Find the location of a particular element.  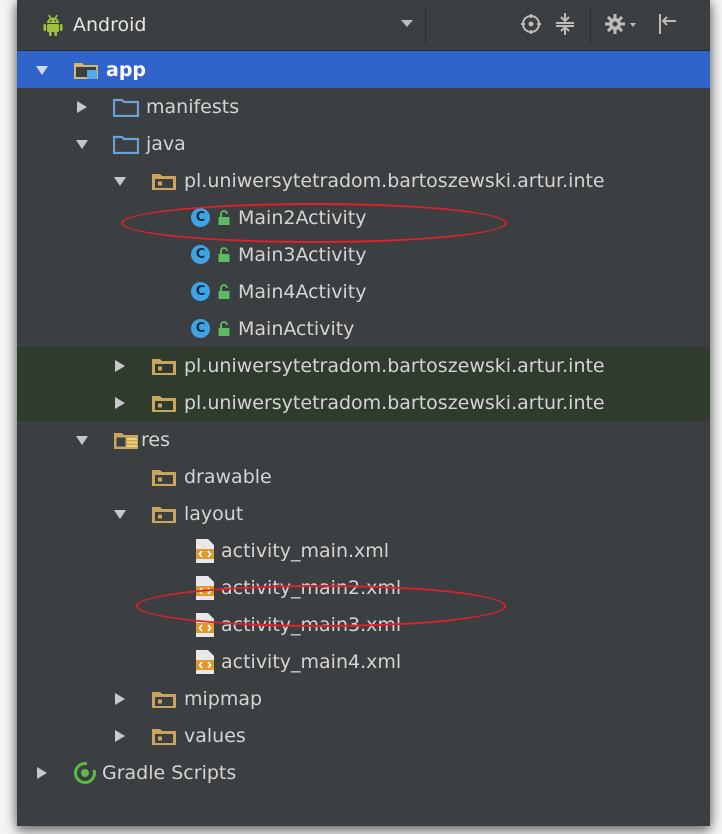

tree-node-java: java is located at coordinates (363, 143).